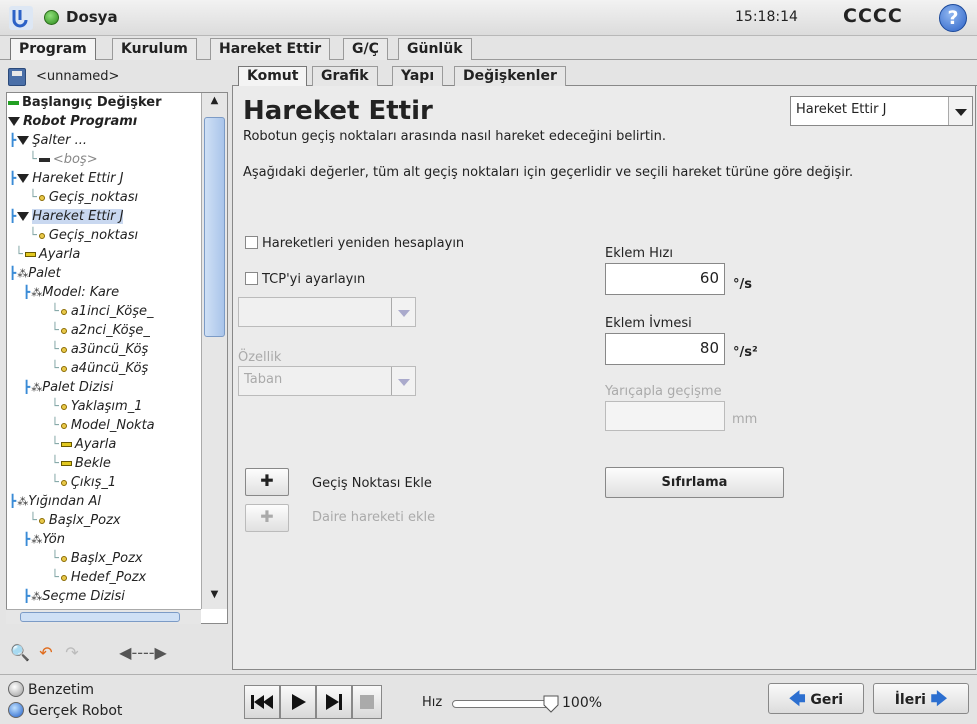 The image size is (977, 724). Describe the element at coordinates (20, 654) in the screenshot. I see `search-icon: 🔍` at that location.